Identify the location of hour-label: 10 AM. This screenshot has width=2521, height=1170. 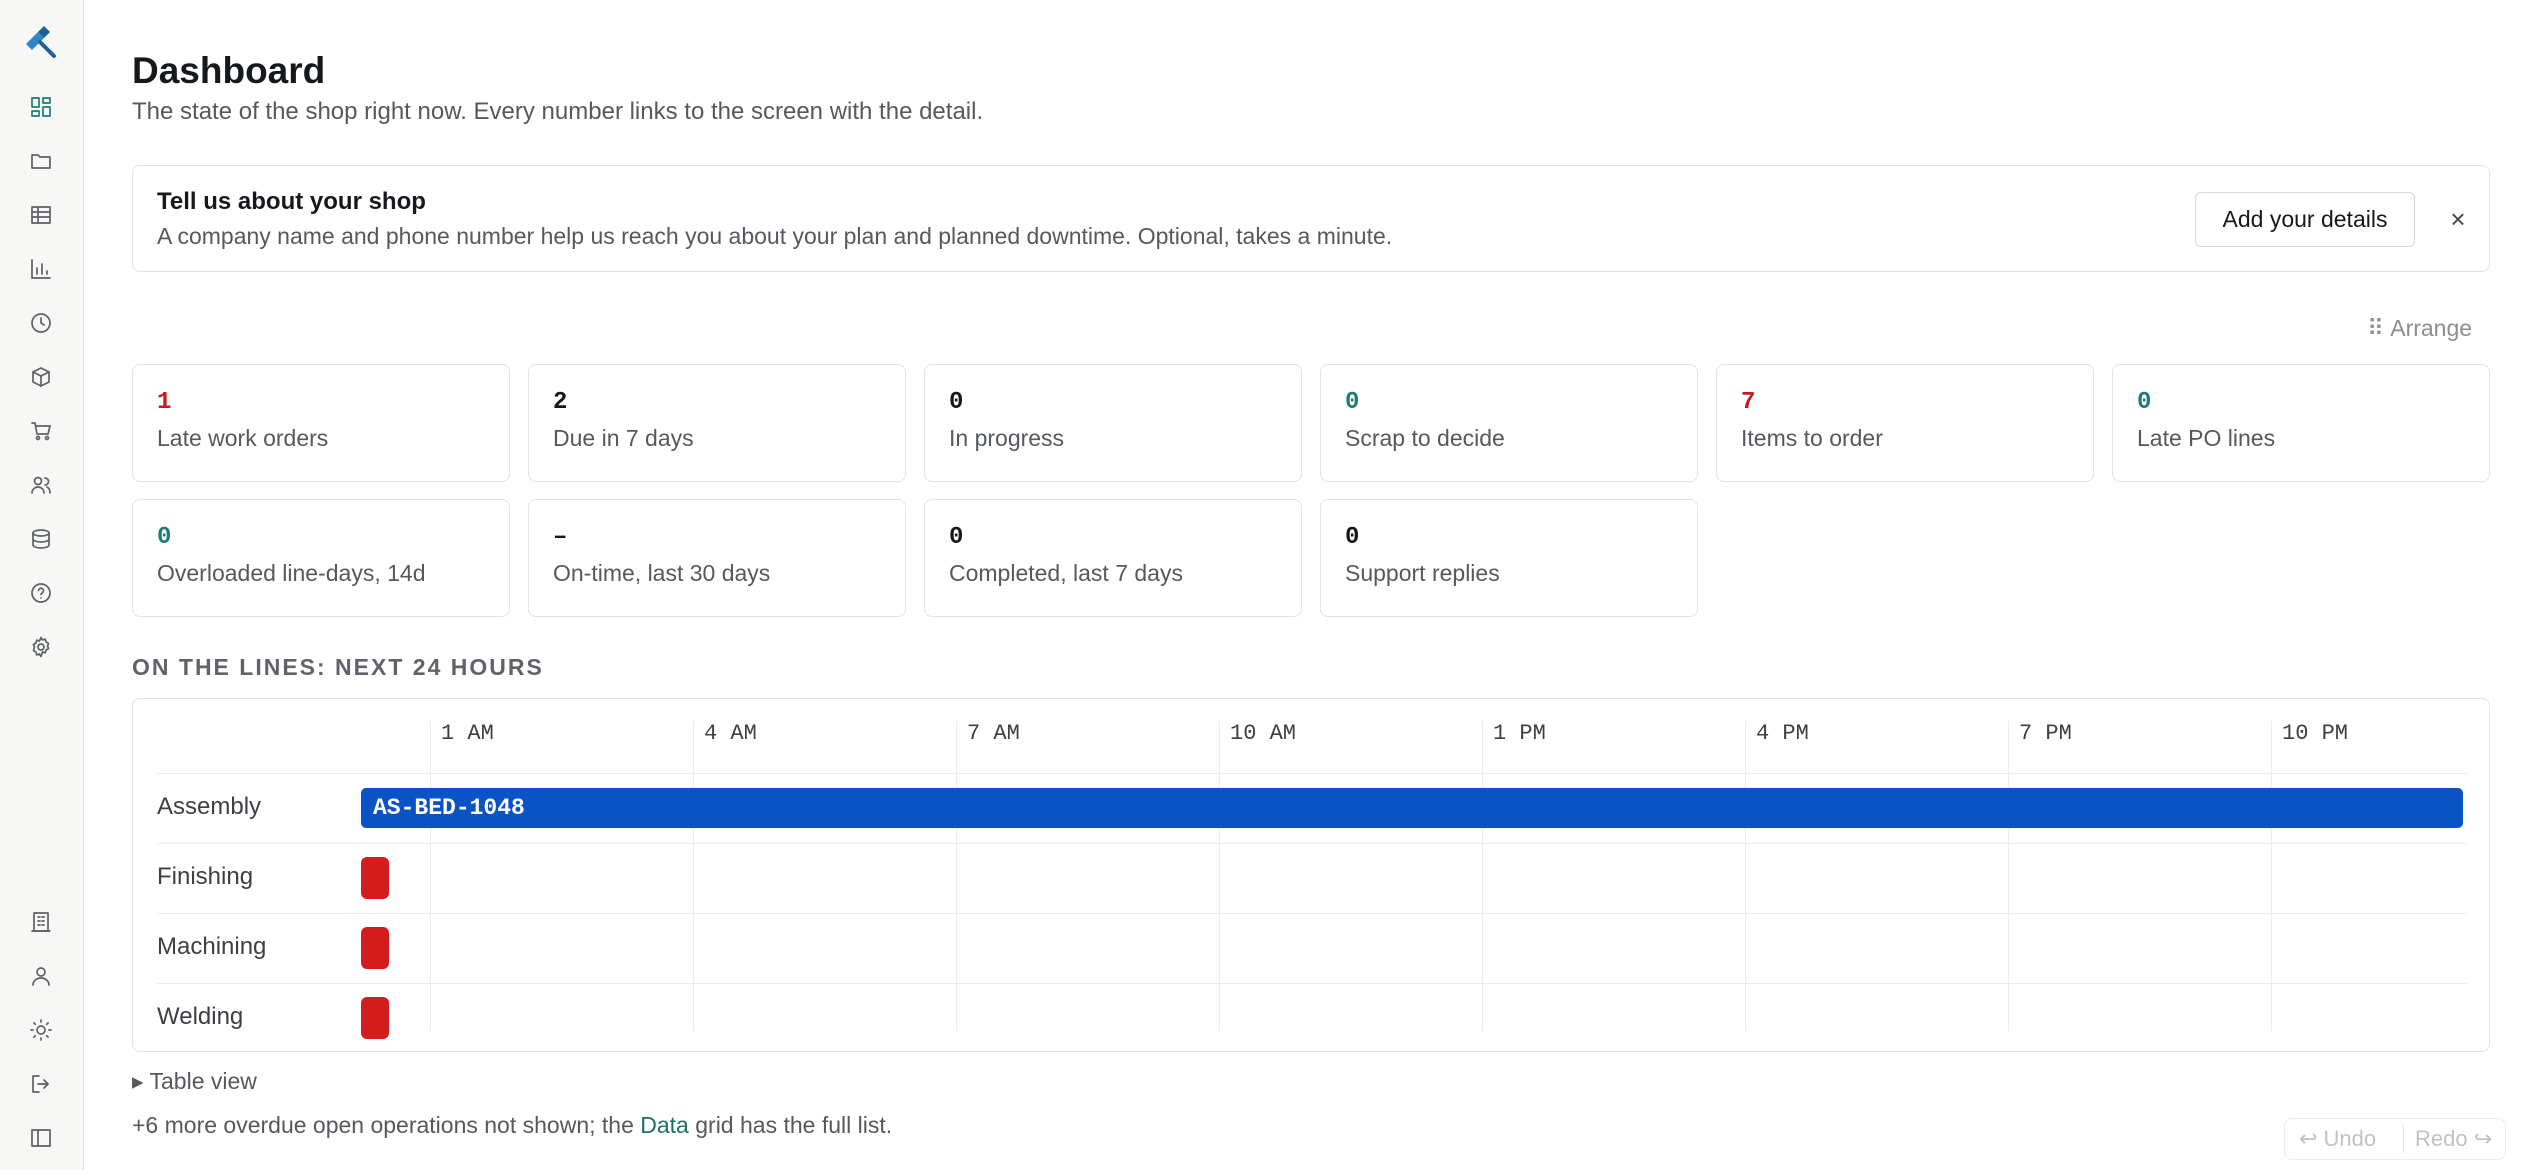
(1263, 733).